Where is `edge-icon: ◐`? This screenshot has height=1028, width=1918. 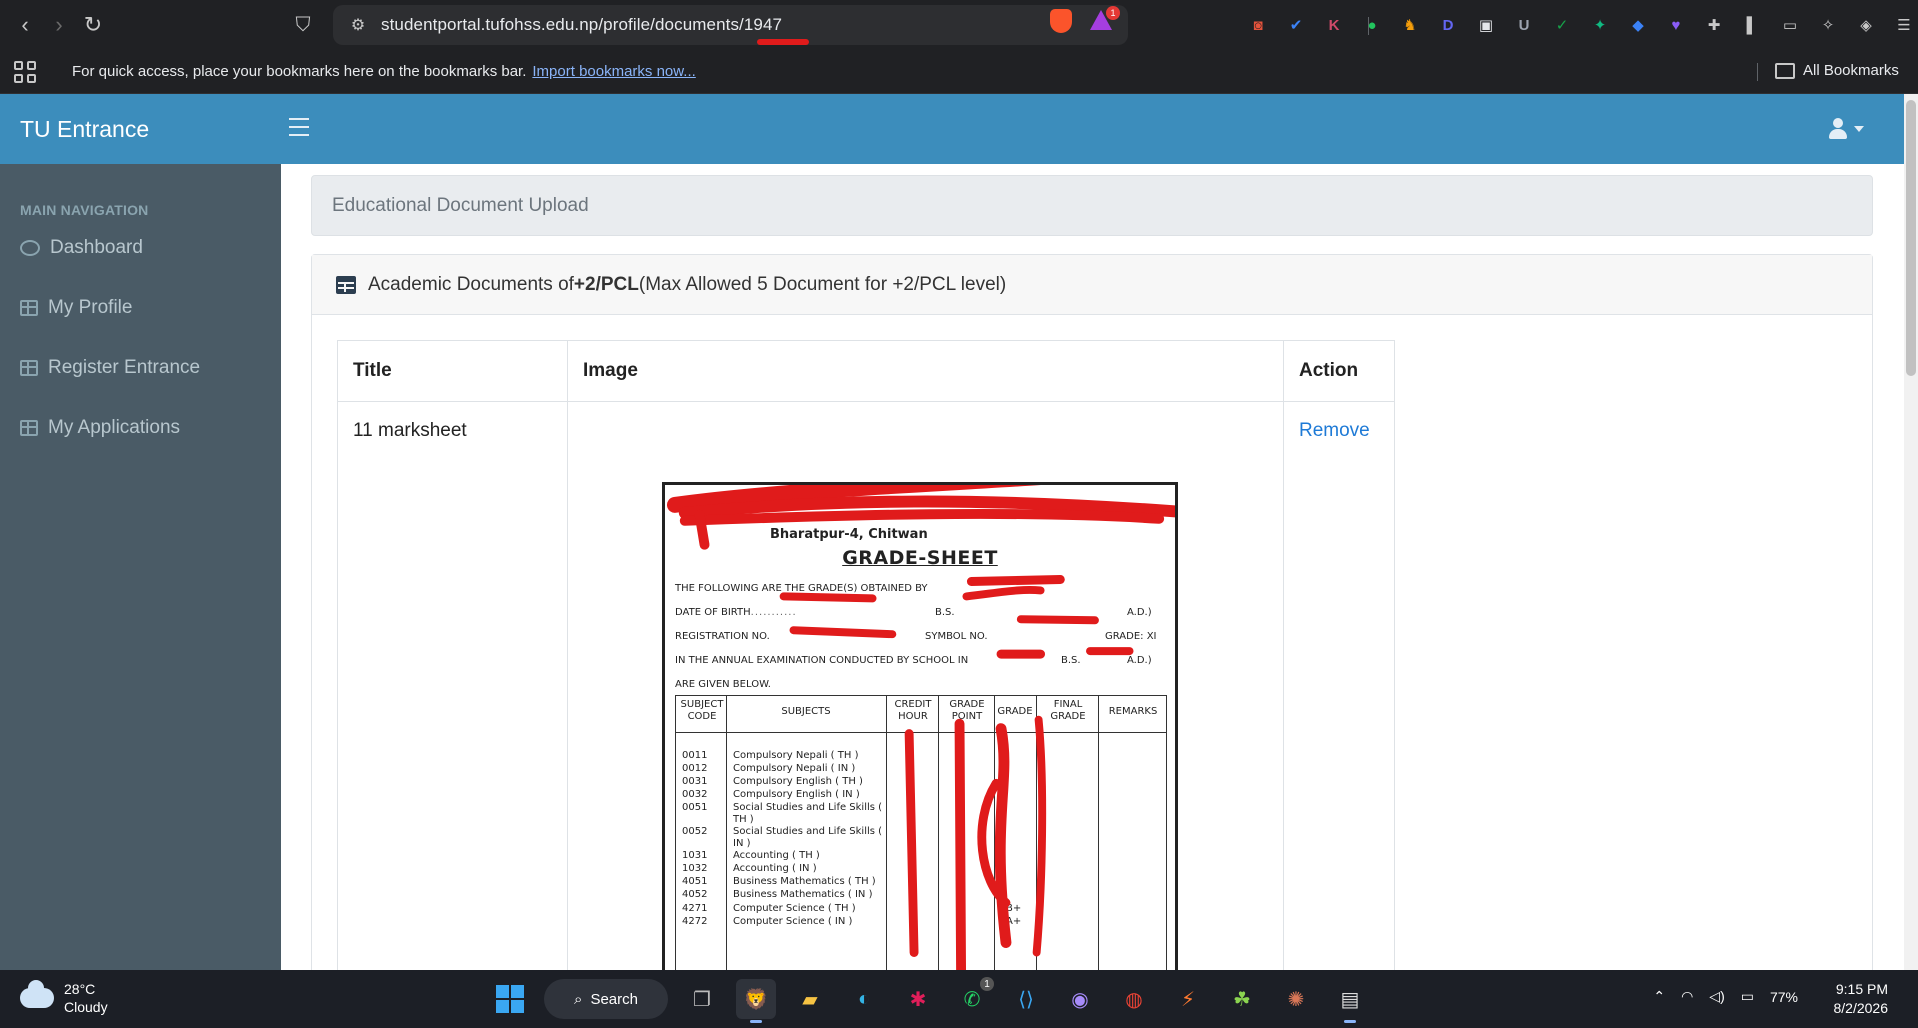
edge-icon: ◐ is located at coordinates (864, 999).